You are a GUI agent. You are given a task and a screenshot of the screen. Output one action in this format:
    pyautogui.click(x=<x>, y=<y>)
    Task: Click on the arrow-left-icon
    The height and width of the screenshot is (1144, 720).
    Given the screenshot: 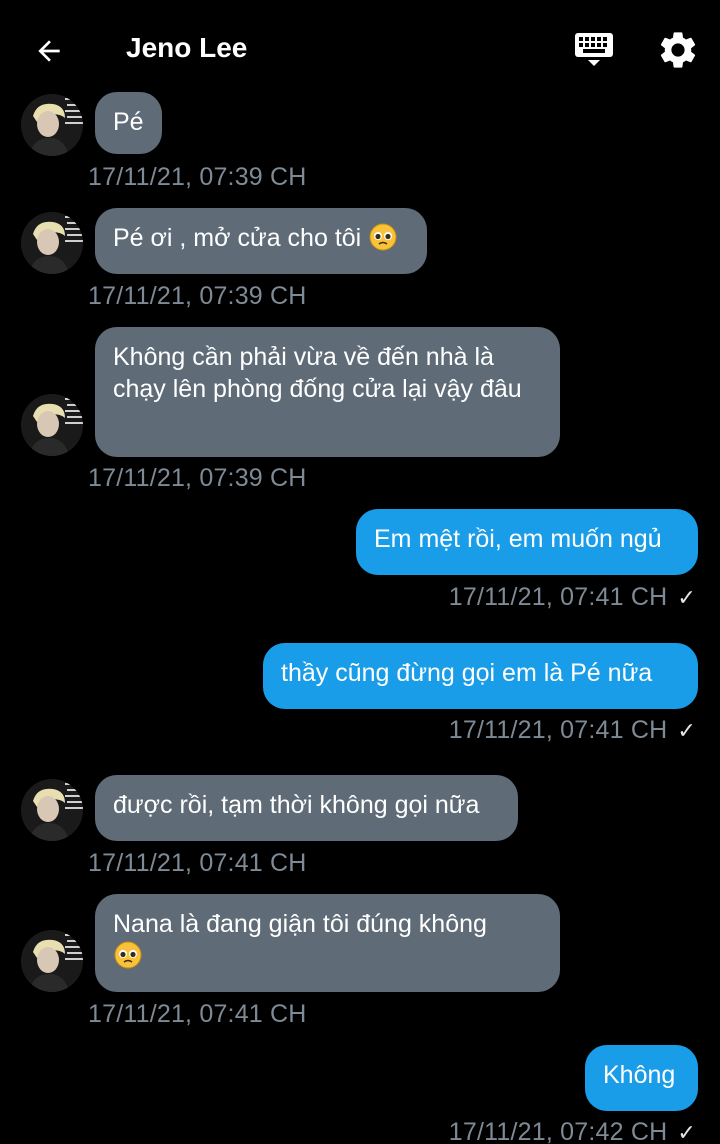 What is the action you would take?
    pyautogui.click(x=49, y=51)
    